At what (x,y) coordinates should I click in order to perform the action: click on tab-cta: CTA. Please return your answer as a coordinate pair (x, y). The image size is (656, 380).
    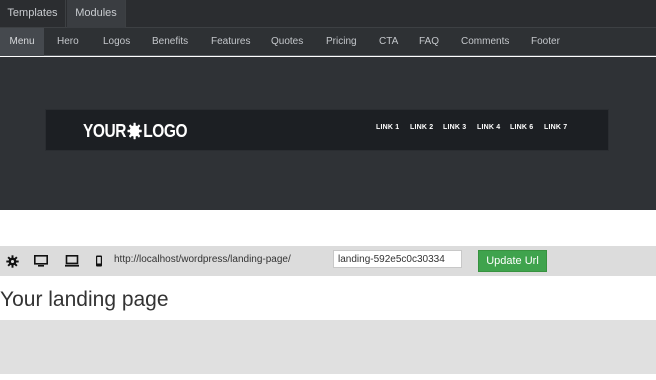
    Looking at the image, I should click on (388, 42).